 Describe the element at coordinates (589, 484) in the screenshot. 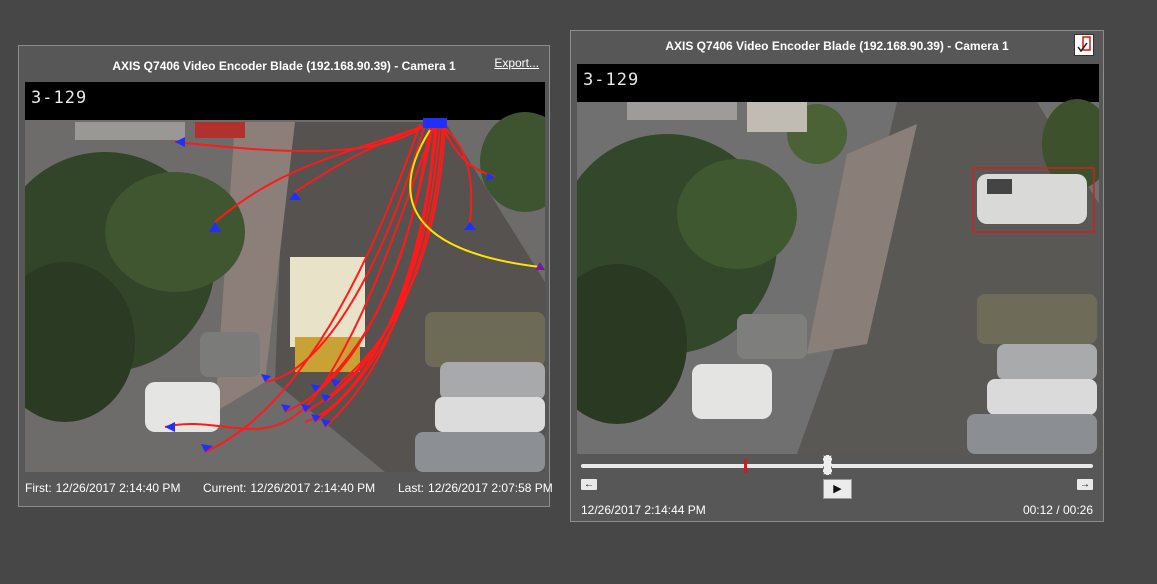

I see `step-back-icon: ←` at that location.